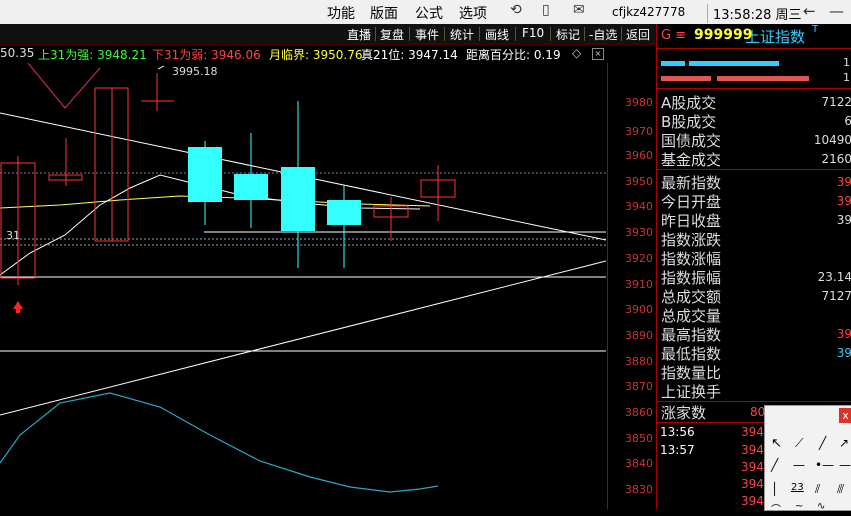 The width and height of the screenshot is (851, 516). Describe the element at coordinates (473, 13) in the screenshot. I see `menu-options: 选项` at that location.